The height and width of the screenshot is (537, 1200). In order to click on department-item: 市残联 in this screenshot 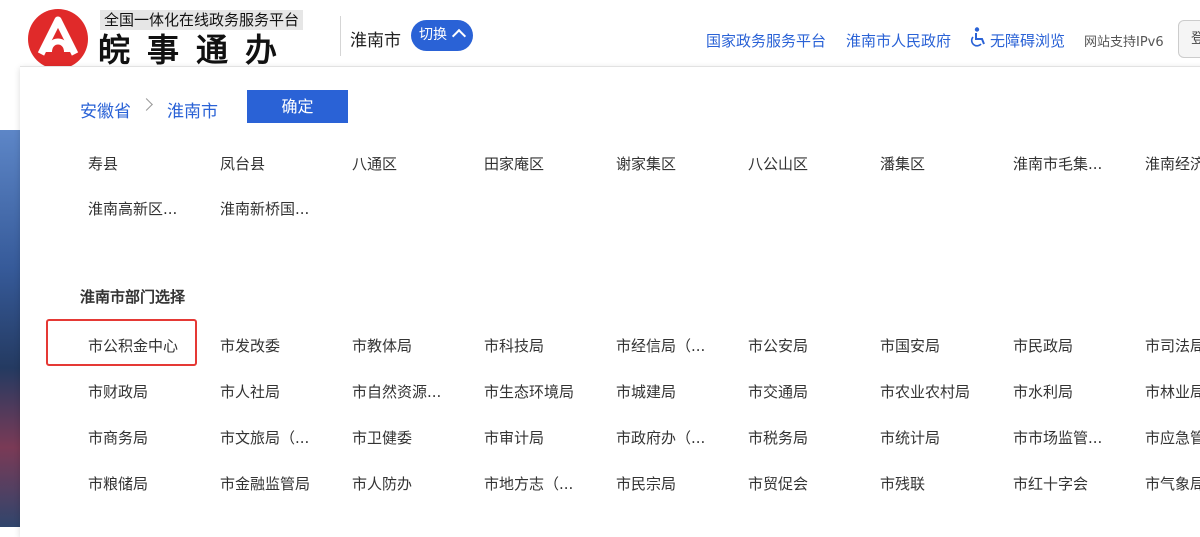, I will do `click(942, 484)`.